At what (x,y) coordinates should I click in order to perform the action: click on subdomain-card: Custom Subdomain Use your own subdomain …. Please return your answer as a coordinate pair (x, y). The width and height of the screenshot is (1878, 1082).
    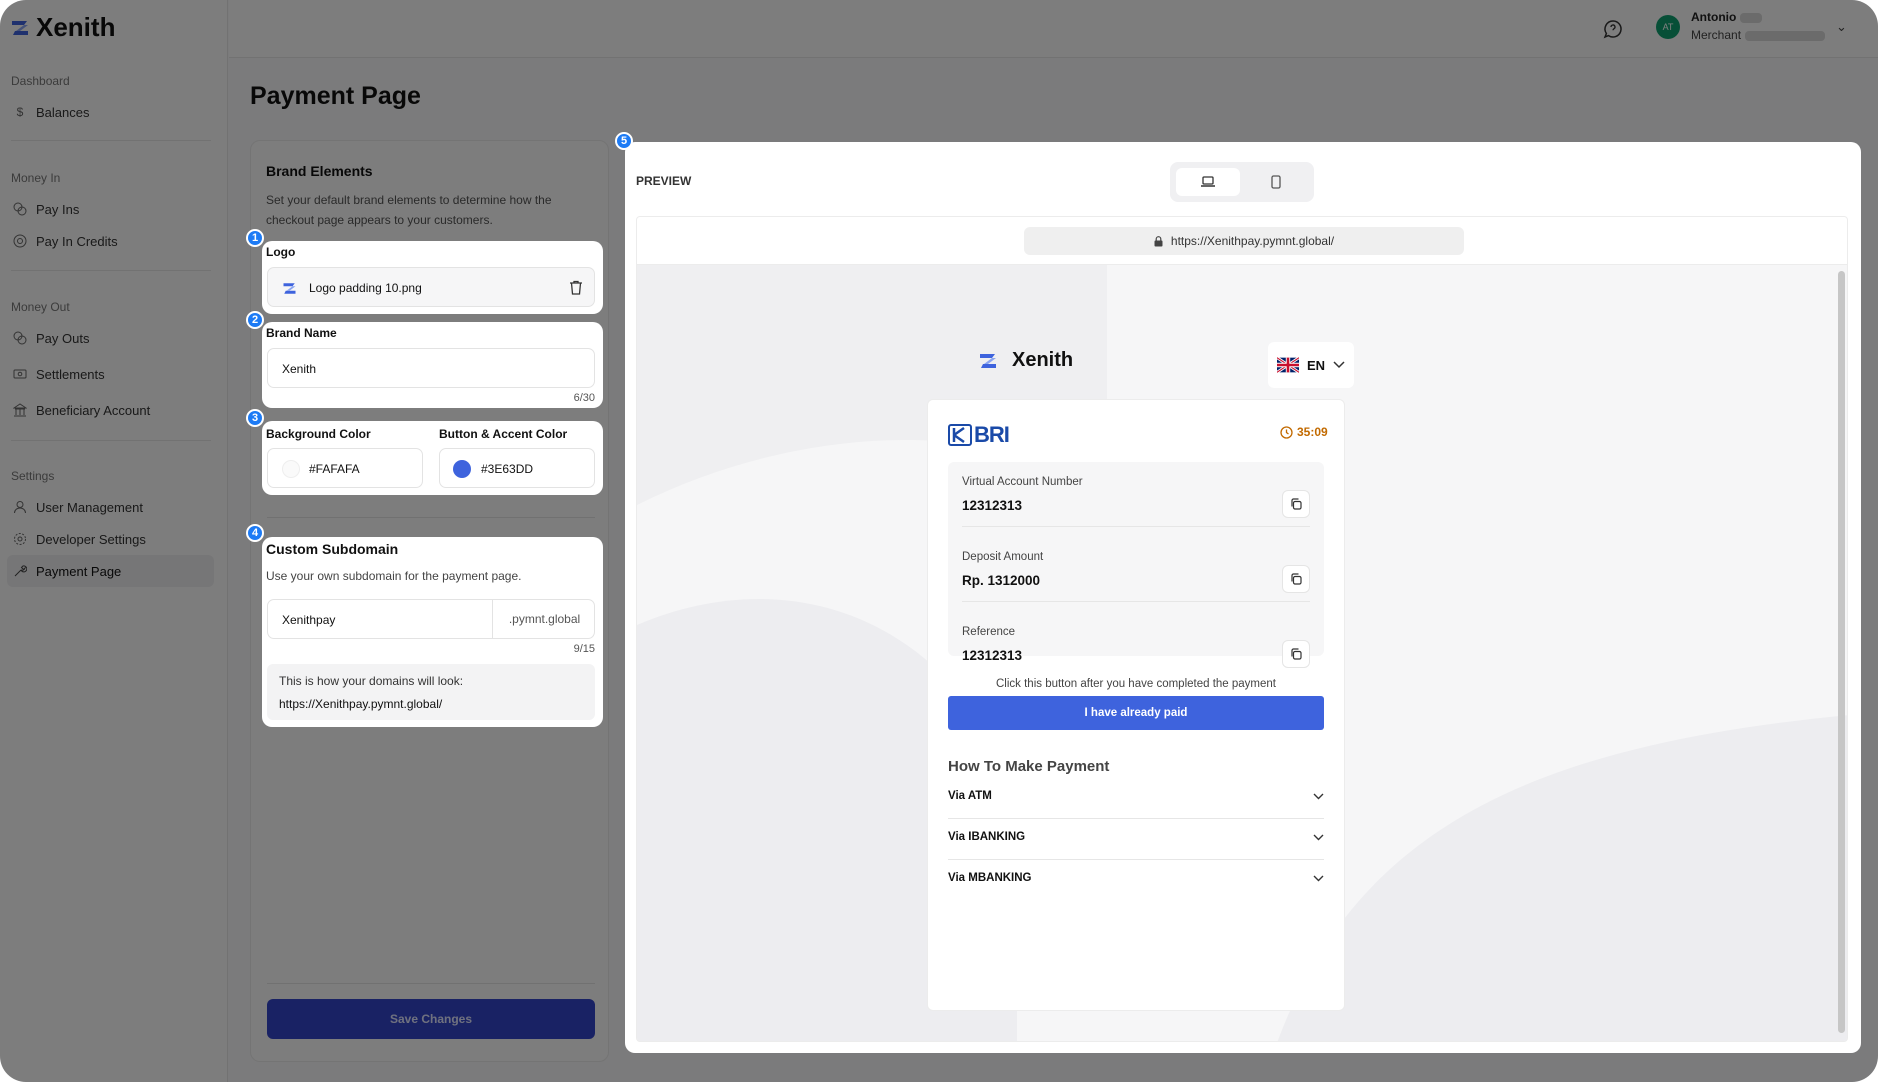
    Looking at the image, I should click on (432, 632).